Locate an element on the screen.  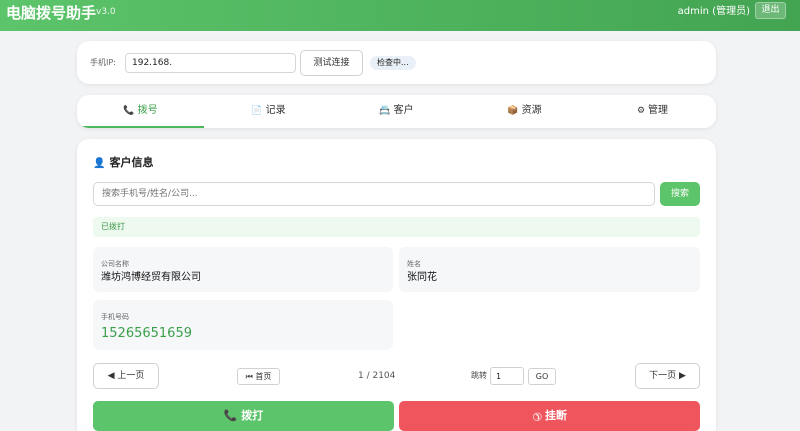
box-icon: 📦 is located at coordinates (513, 111).